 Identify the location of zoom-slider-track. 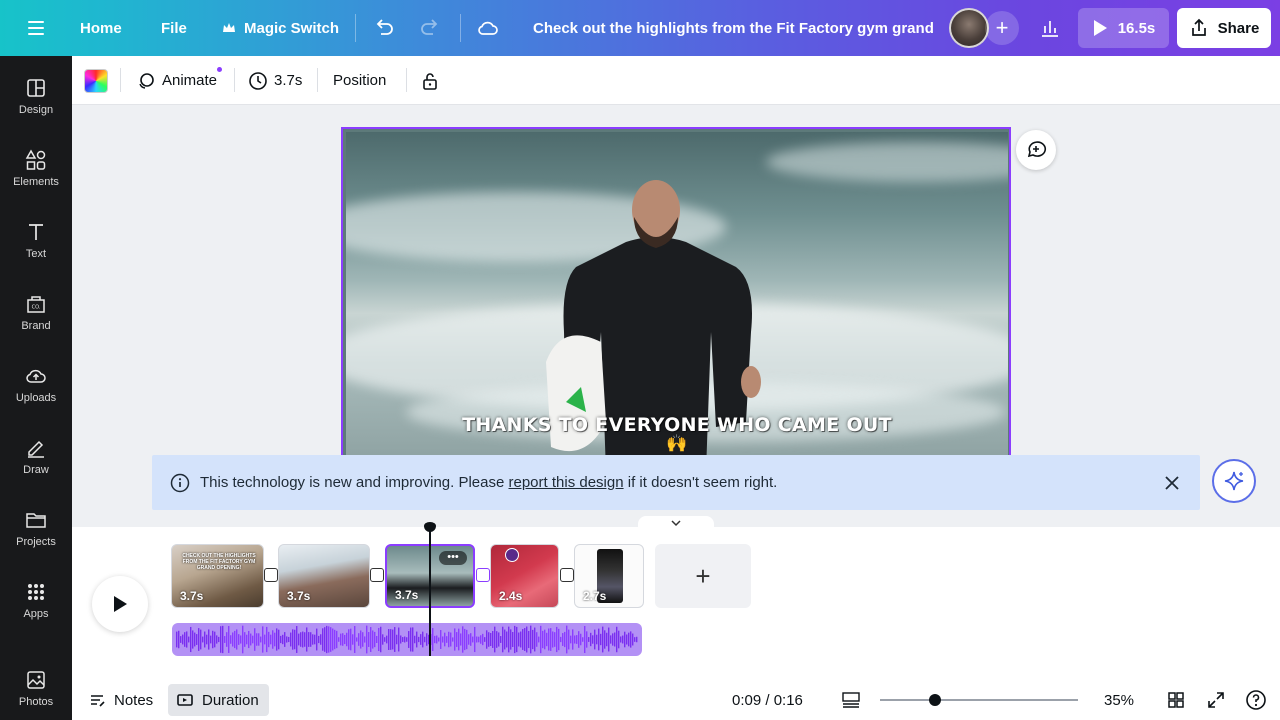
(979, 700).